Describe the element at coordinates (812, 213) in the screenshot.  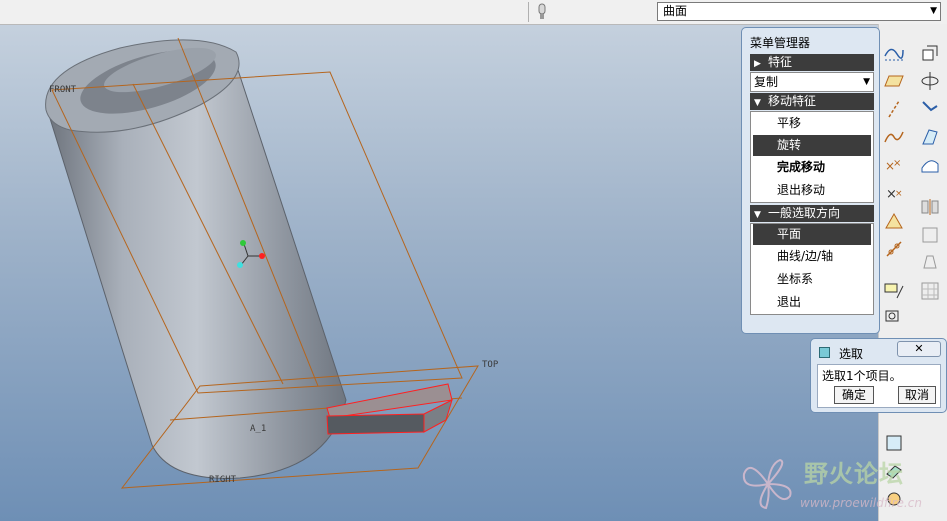
I see `direction-header: ▼ 一般选取方向` at that location.